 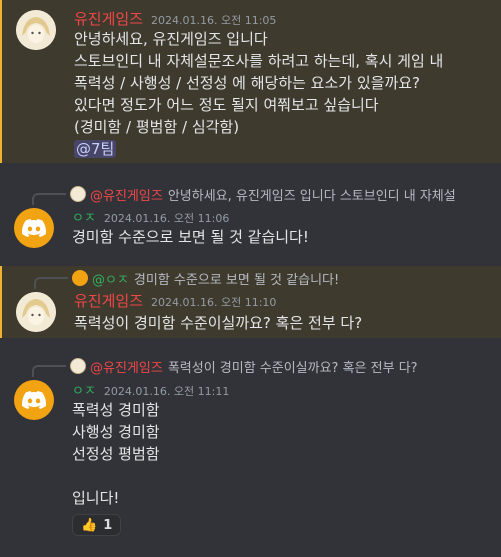 I want to click on message-line: (경미함 / 평범함 / 심각함), so click(x=157, y=127).